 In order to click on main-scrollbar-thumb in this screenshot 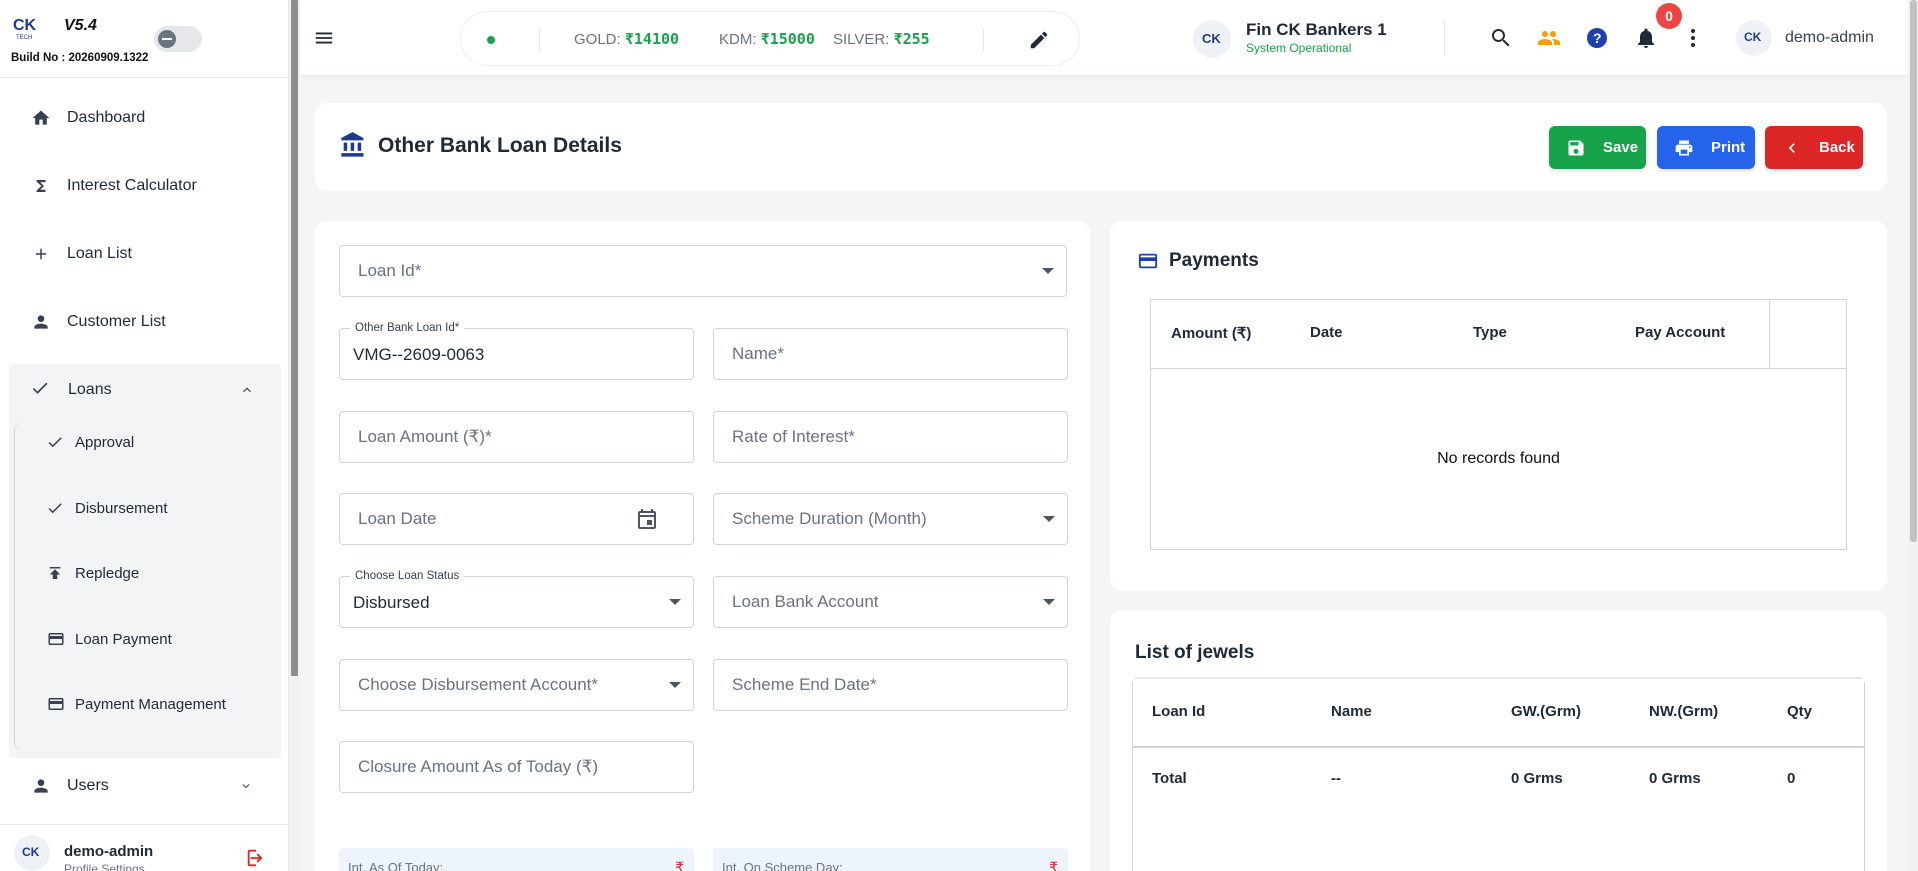, I will do `click(1913, 271)`.